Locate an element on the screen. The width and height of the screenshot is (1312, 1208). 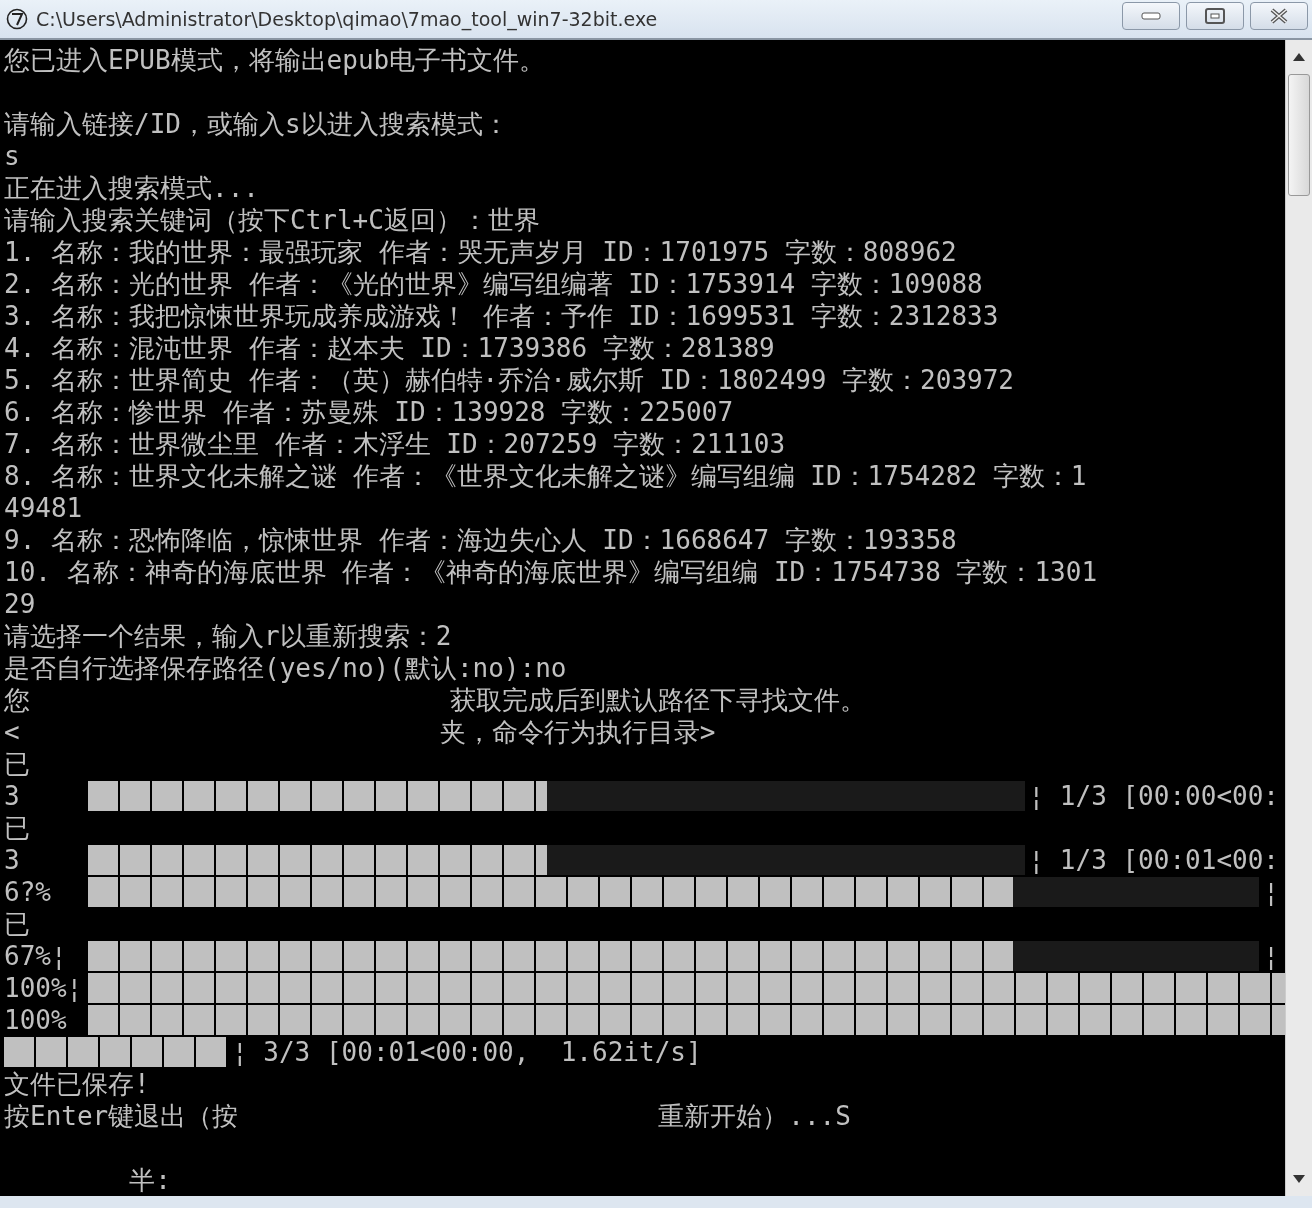
console-text: ¦ 3/3 [00:01<00:00, 1.62it/s] is located at coordinates (467, 1052).